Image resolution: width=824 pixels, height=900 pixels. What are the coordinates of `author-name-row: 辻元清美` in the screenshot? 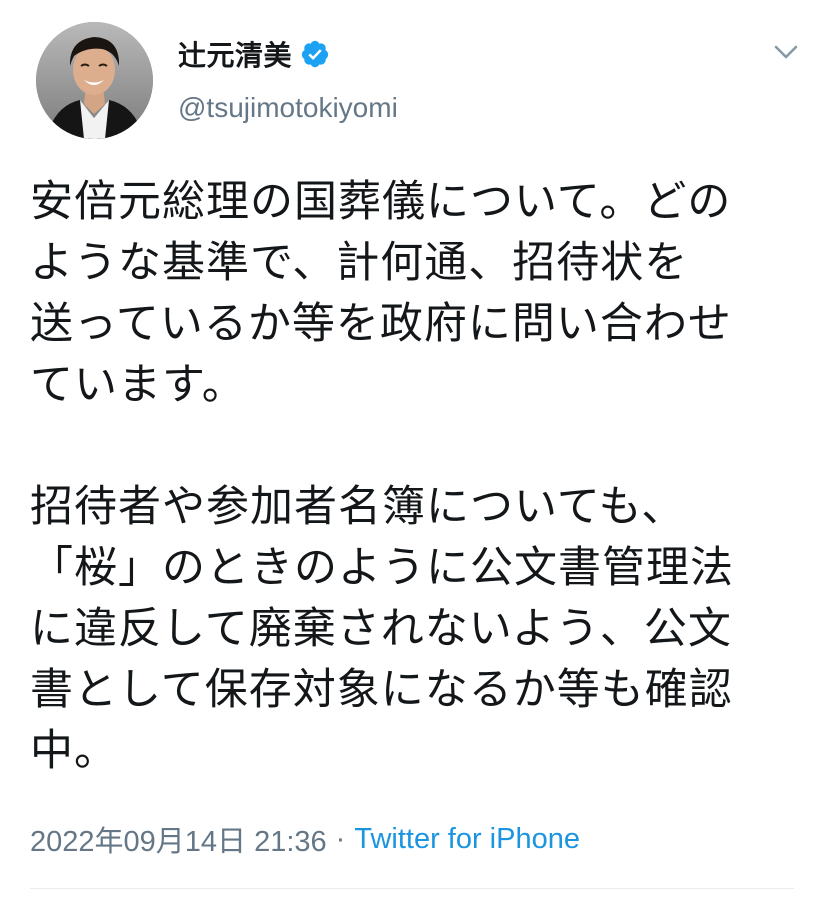 It's located at (254, 54).